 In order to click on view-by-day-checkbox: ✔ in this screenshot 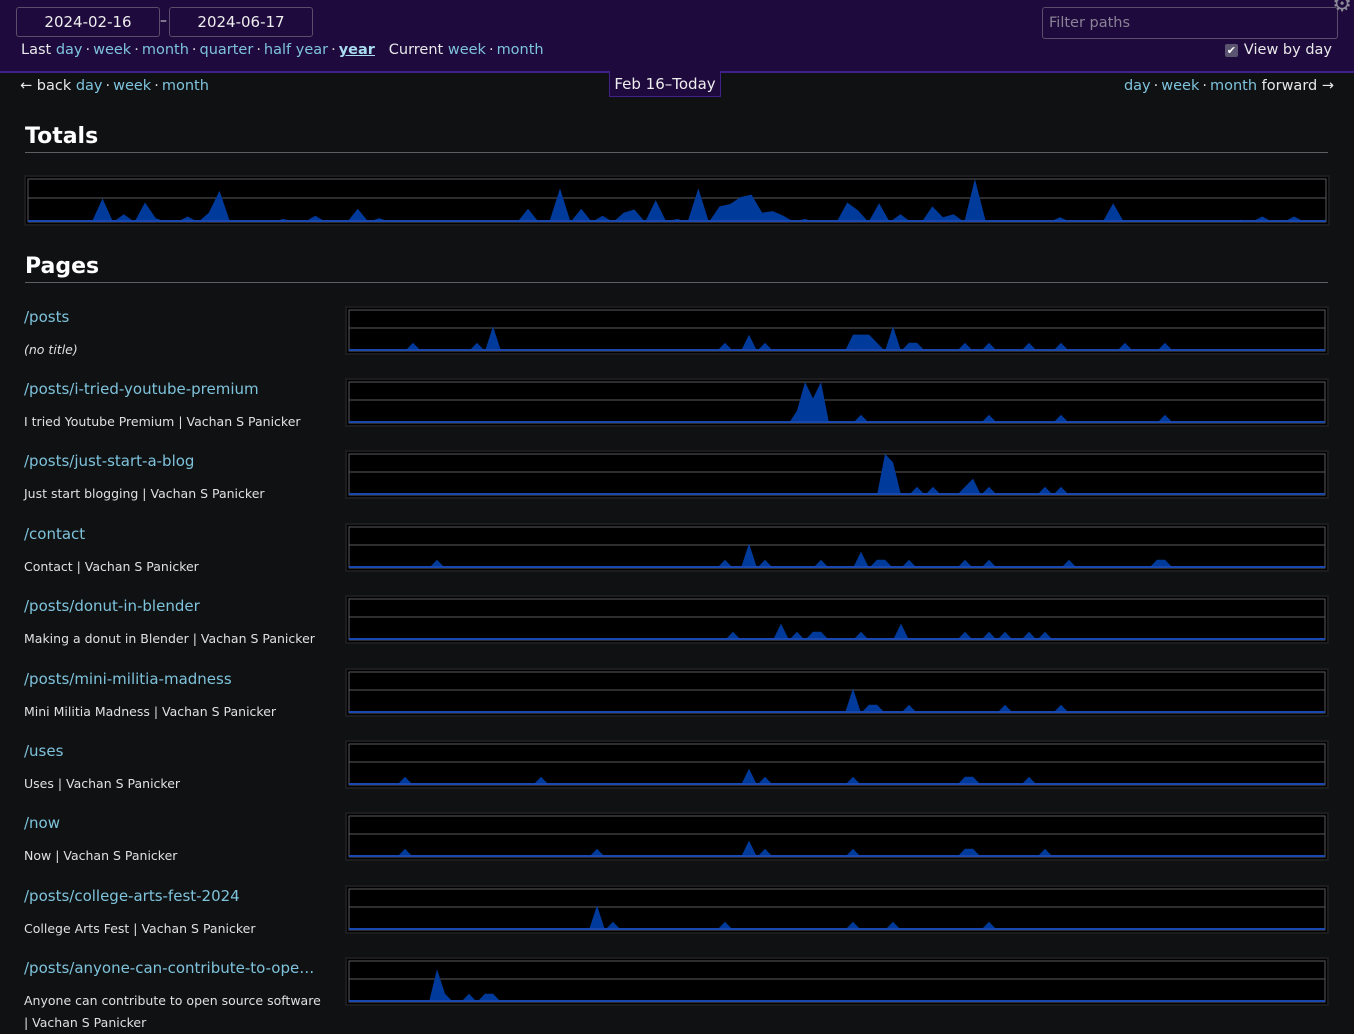, I will do `click(1231, 50)`.